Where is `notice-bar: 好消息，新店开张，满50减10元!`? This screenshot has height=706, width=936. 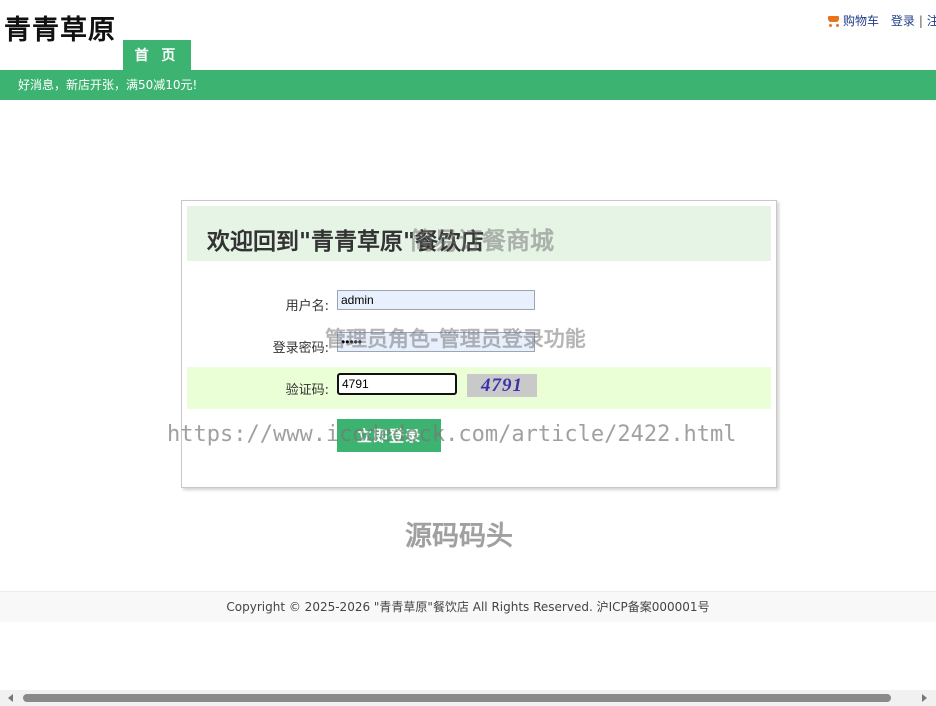 notice-bar: 好消息，新店开张，满50减10元! is located at coordinates (468, 85).